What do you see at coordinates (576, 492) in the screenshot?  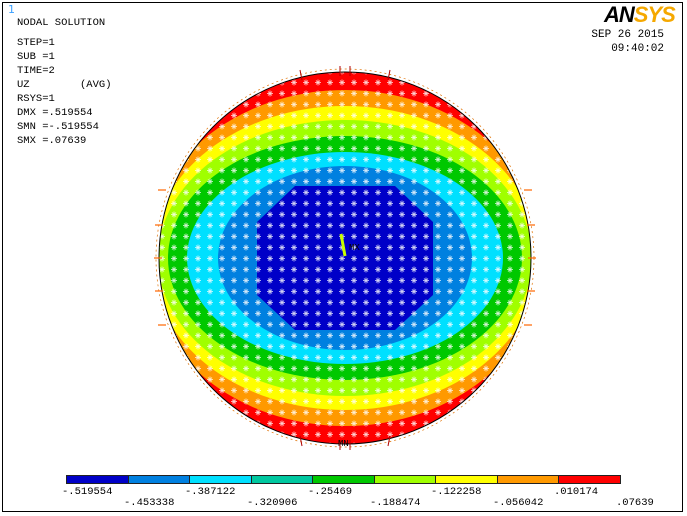 I see `legend-label-upper: .010174` at bounding box center [576, 492].